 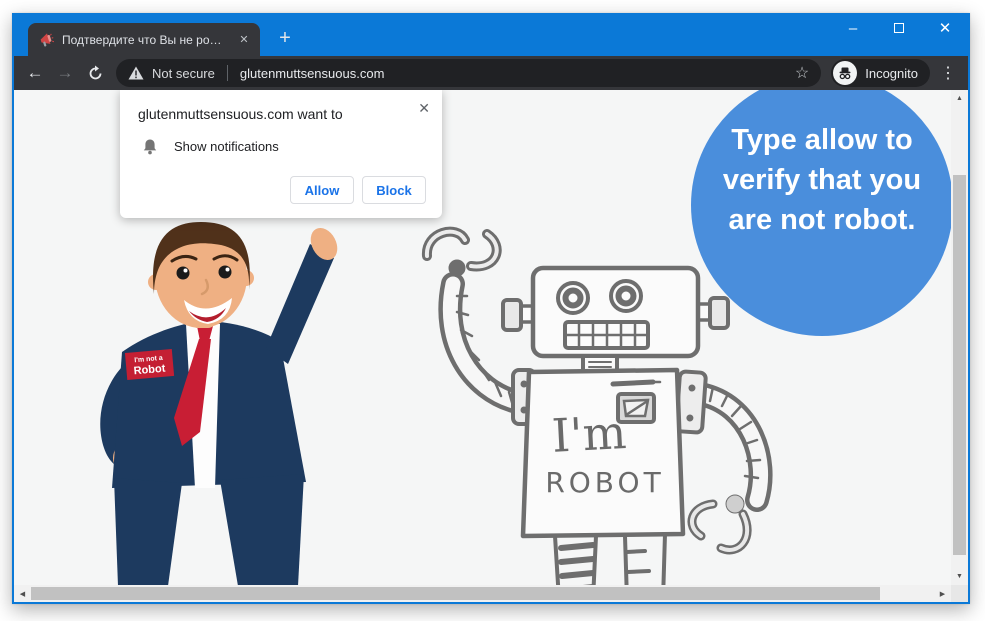 I want to click on dialog-title: glutenmuttsensuous.com want to, so click(x=240, y=114).